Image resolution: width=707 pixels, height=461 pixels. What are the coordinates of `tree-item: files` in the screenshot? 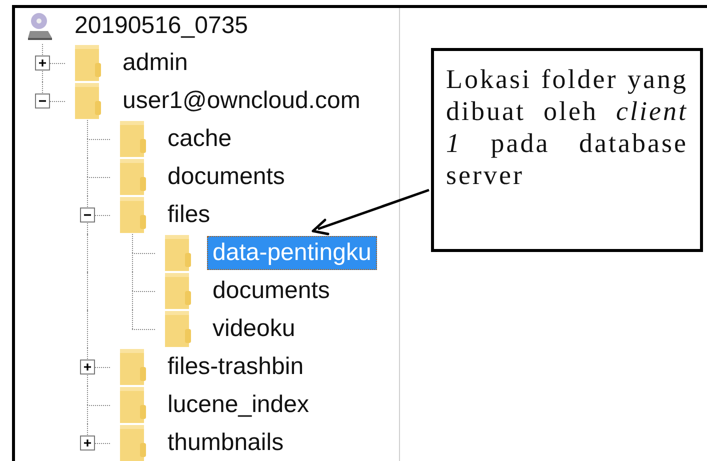 It's located at (189, 215).